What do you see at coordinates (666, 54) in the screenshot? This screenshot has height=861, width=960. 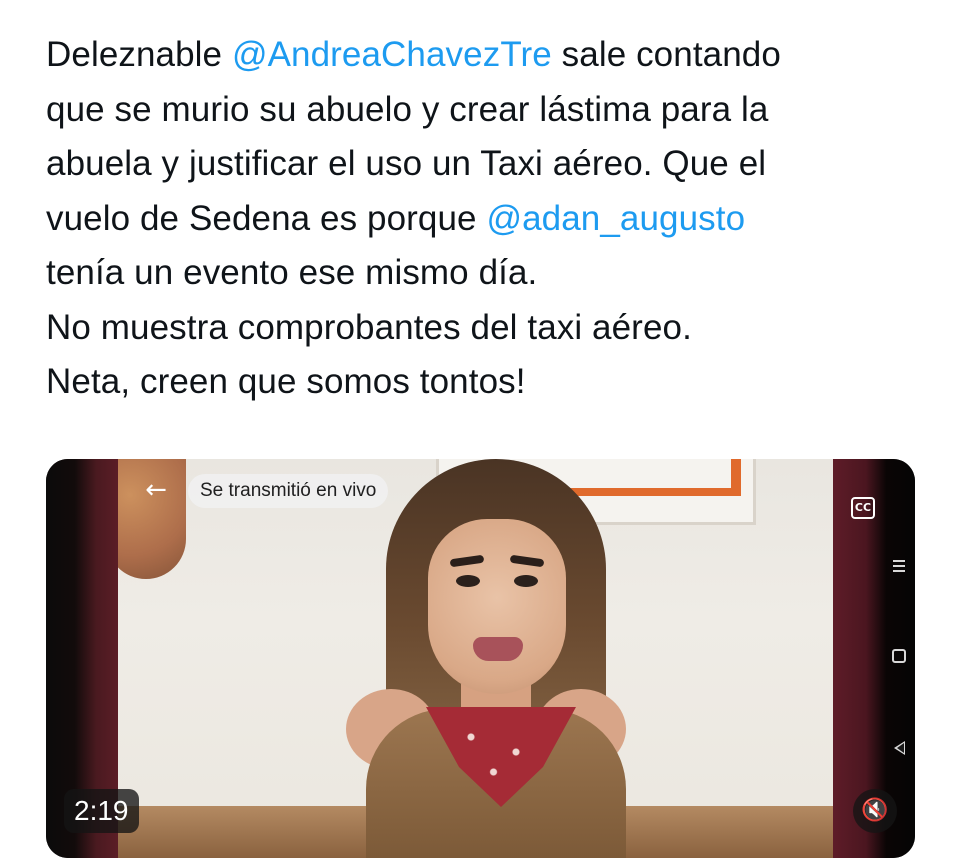 I see `tweet-text-segment: sale contando` at bounding box center [666, 54].